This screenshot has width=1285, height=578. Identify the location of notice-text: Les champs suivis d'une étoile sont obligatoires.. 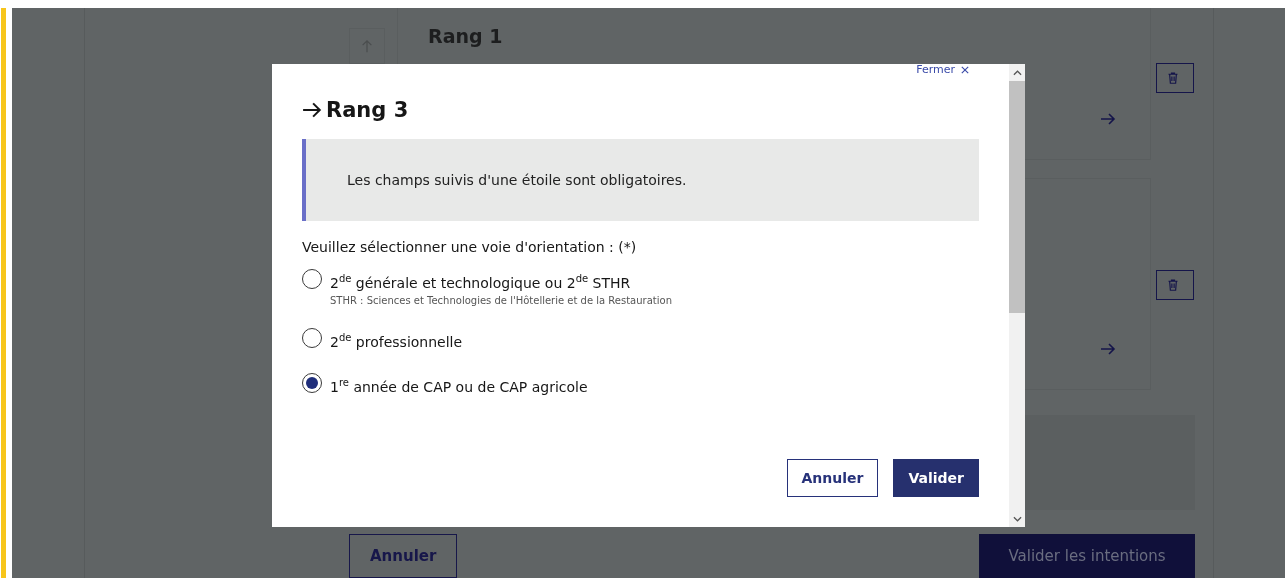
(517, 180).